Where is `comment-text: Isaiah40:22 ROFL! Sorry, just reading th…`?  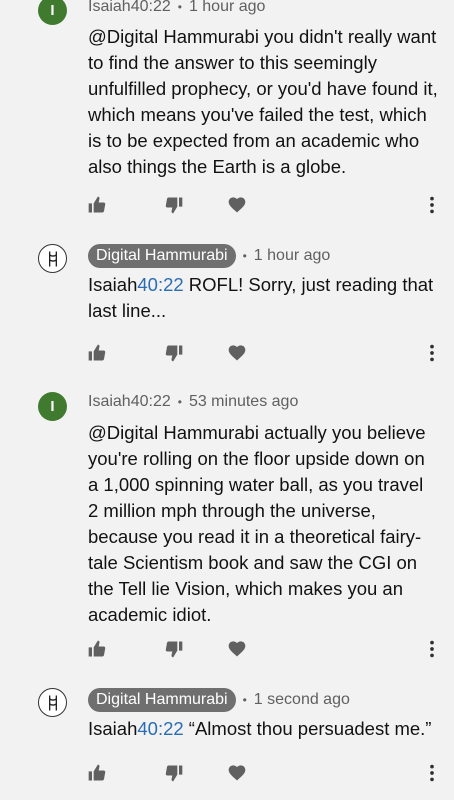 comment-text: Isaiah40:22 ROFL! Sorry, just reading th… is located at coordinates (261, 297).